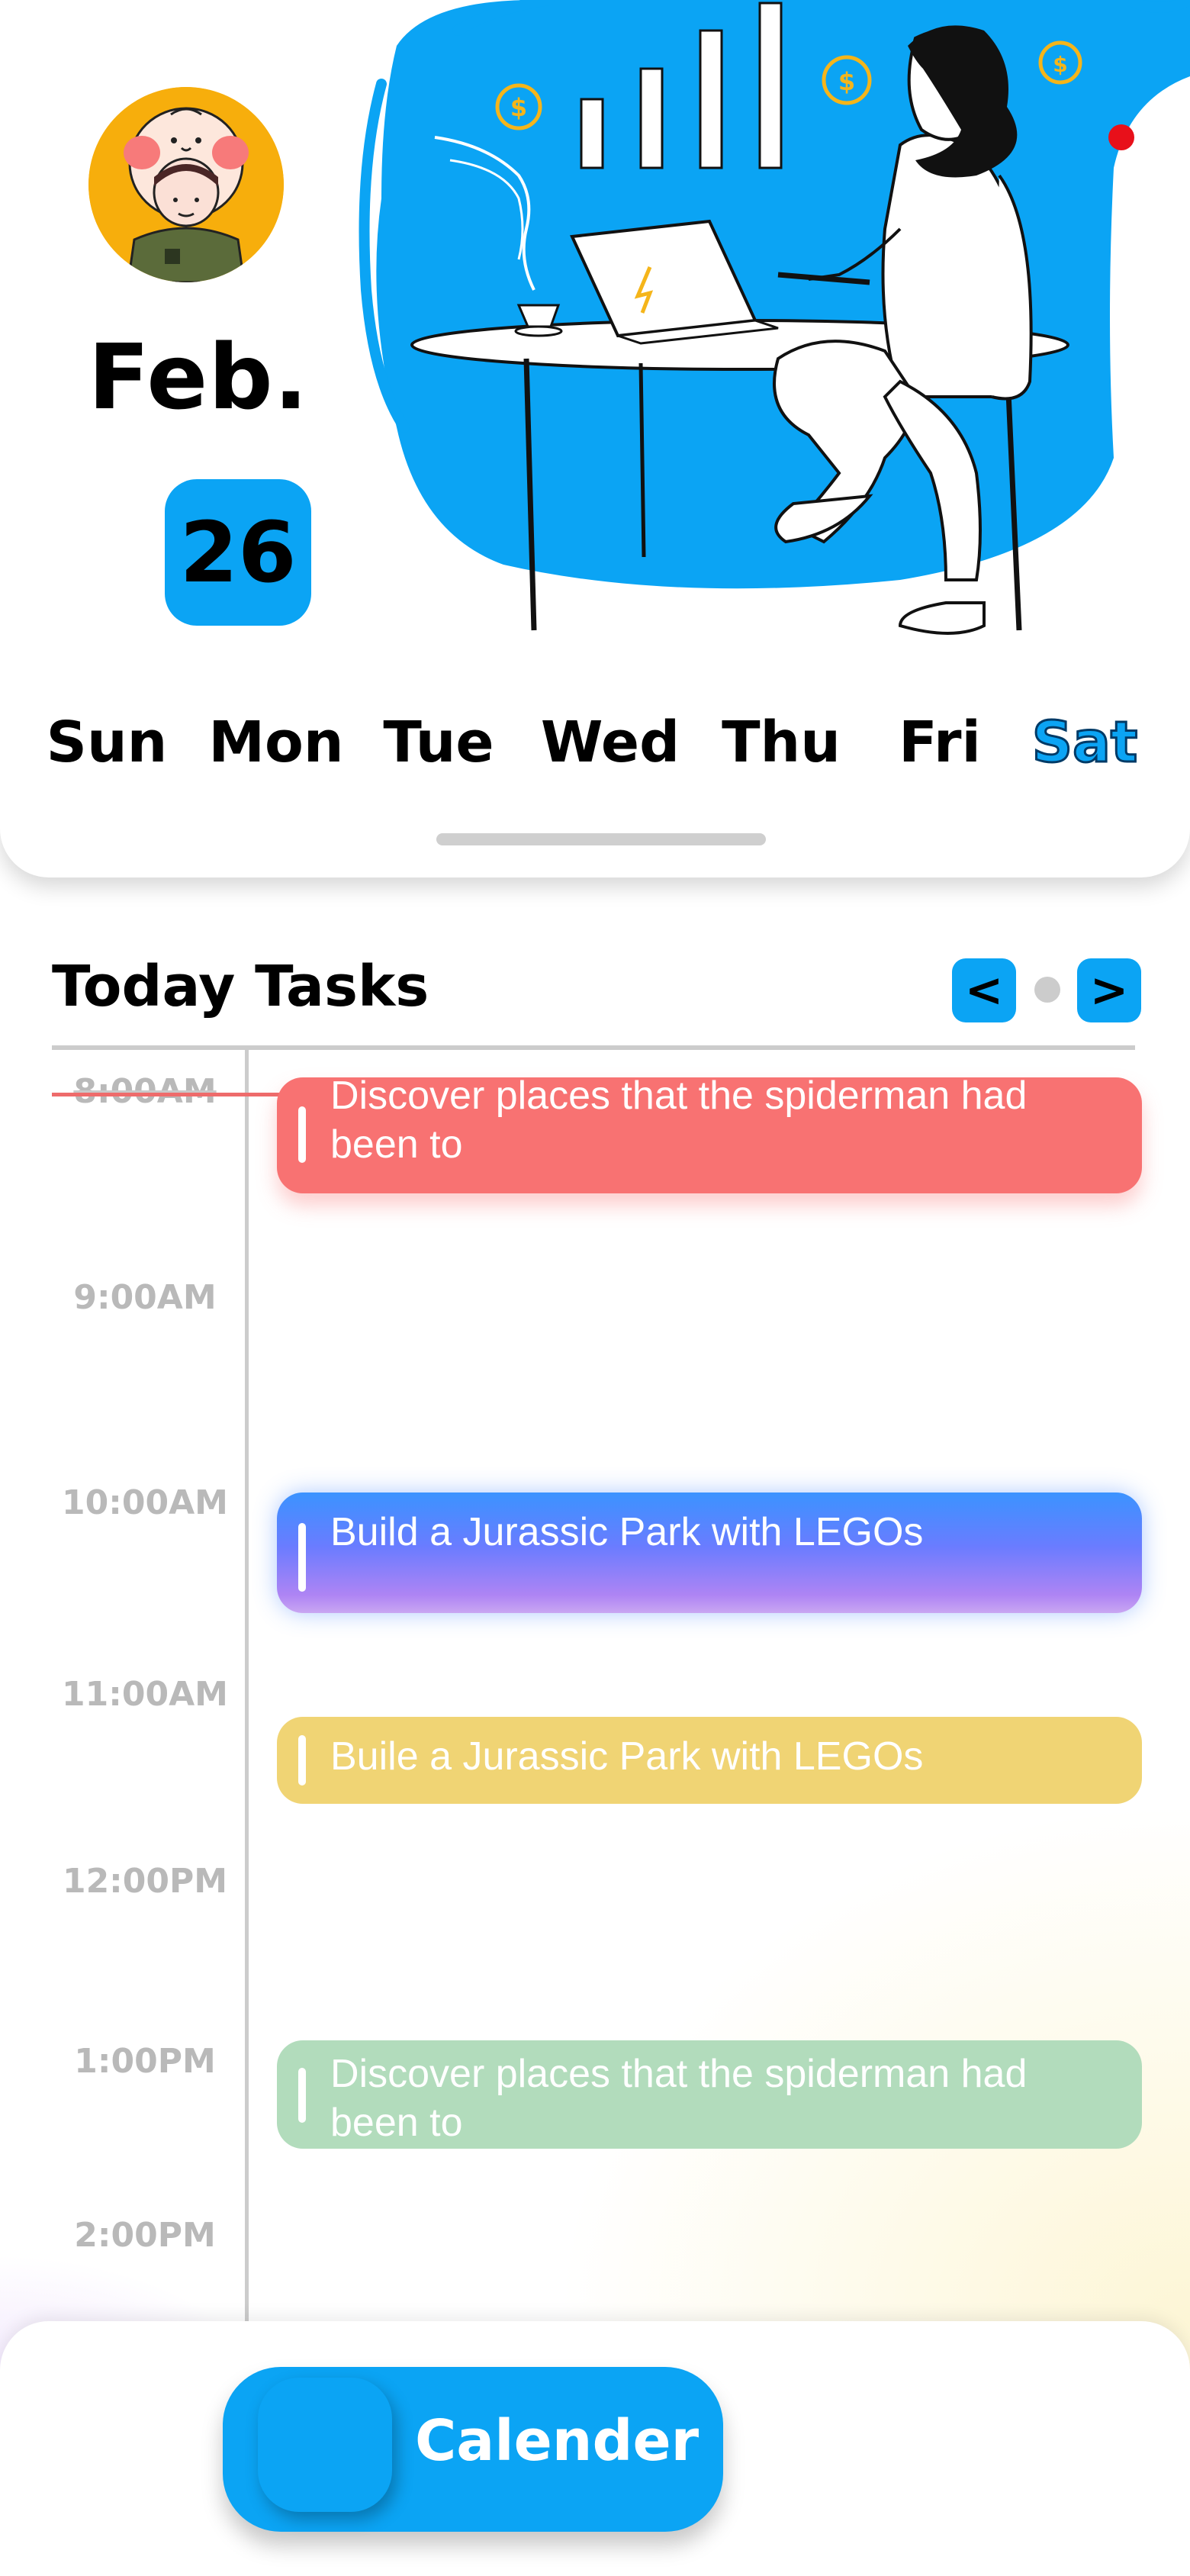 The image size is (1190, 2576). What do you see at coordinates (1085, 743) in the screenshot?
I see `weekday-sat-selected: Sat` at bounding box center [1085, 743].